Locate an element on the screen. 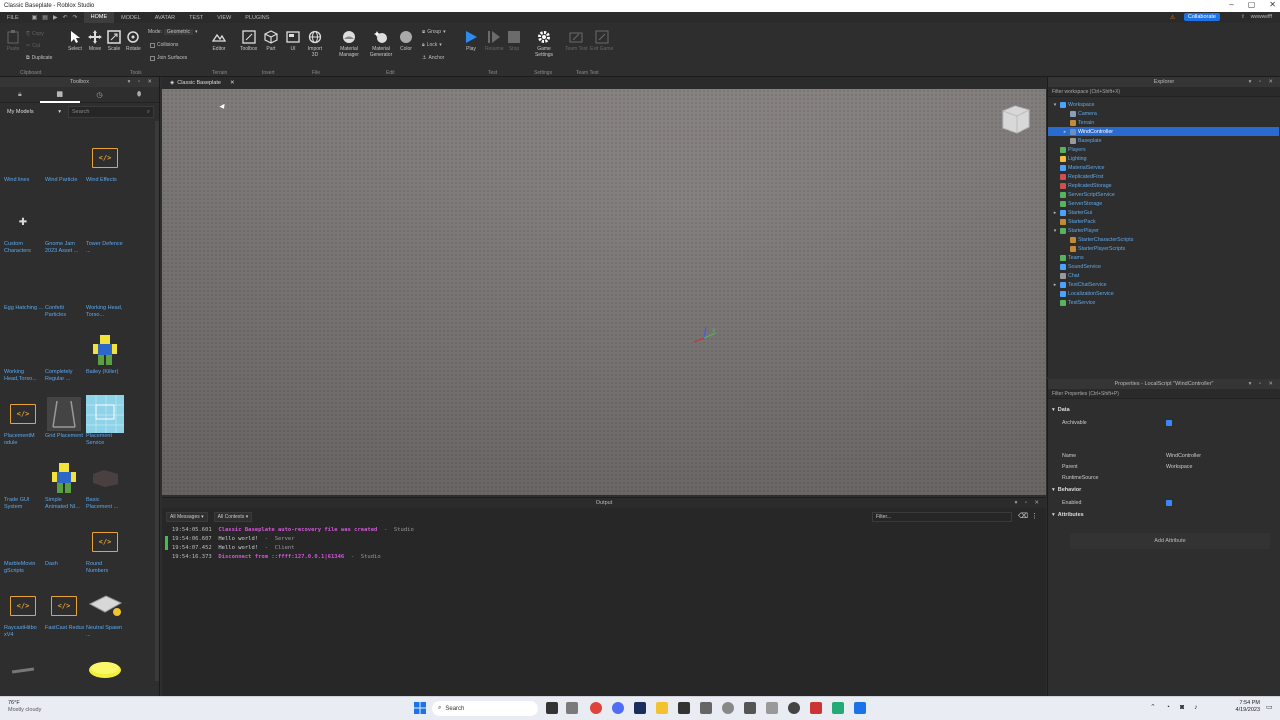 This screenshot has height=720, width=1280. share-icon: ⇪ is located at coordinates (1243, 17).